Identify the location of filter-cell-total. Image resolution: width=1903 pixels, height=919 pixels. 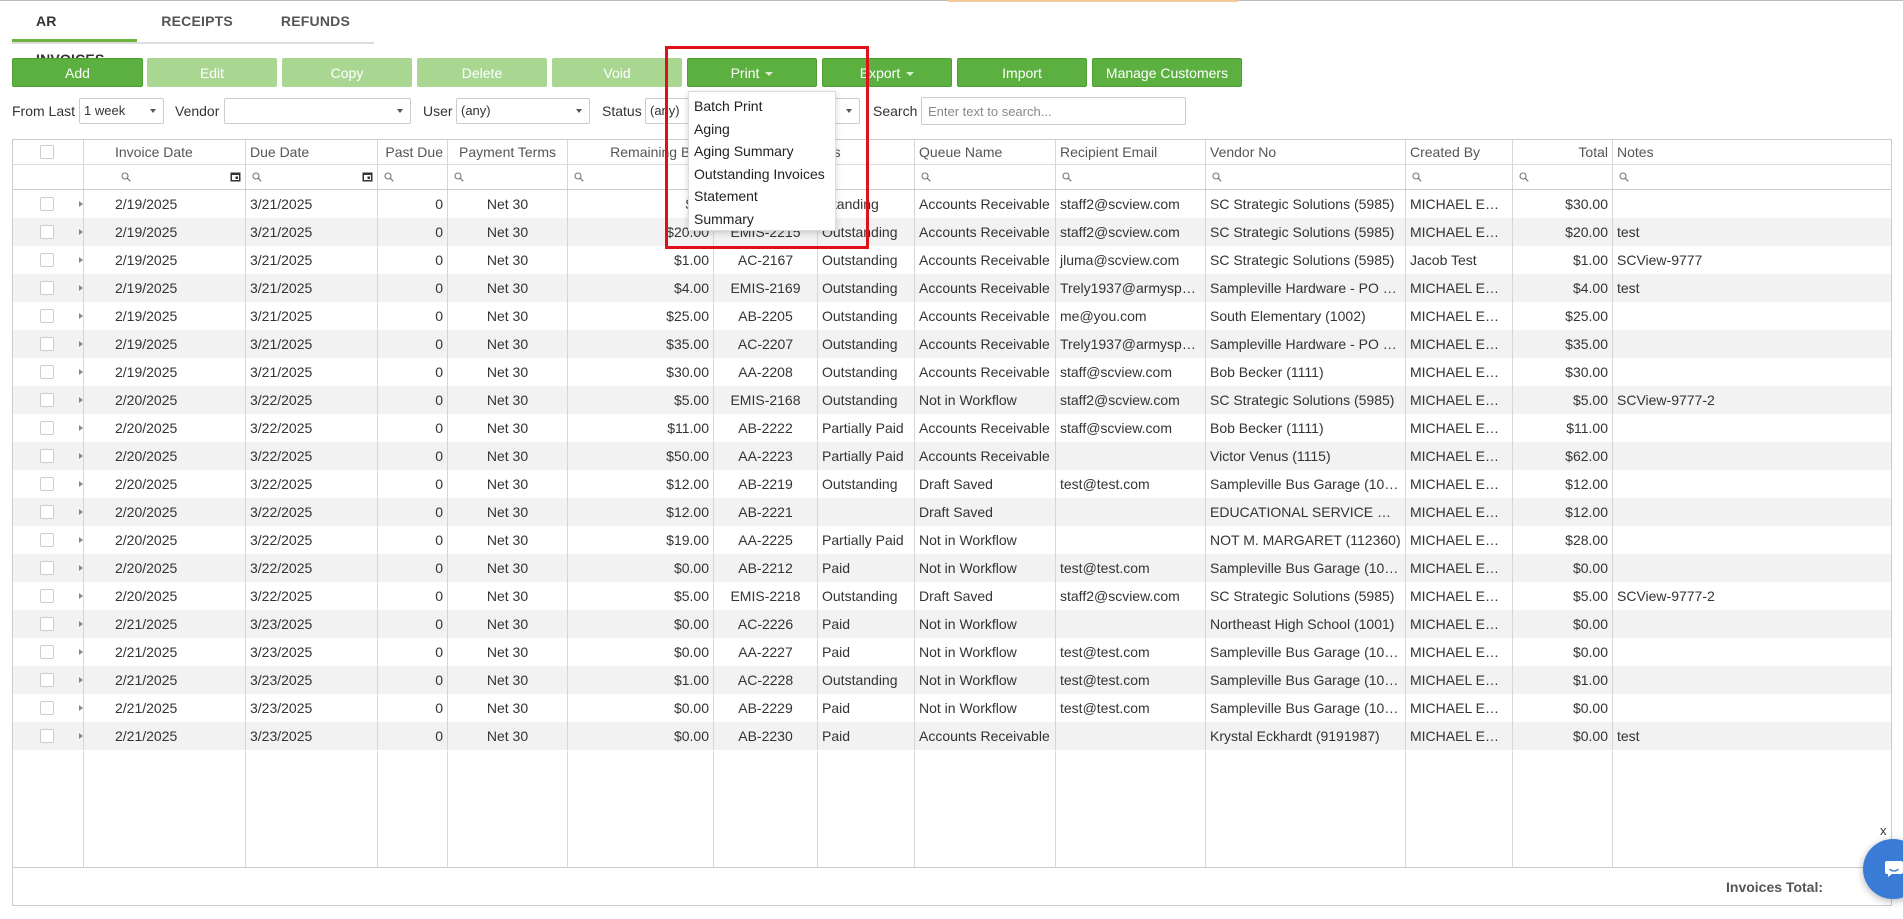
(1563, 177).